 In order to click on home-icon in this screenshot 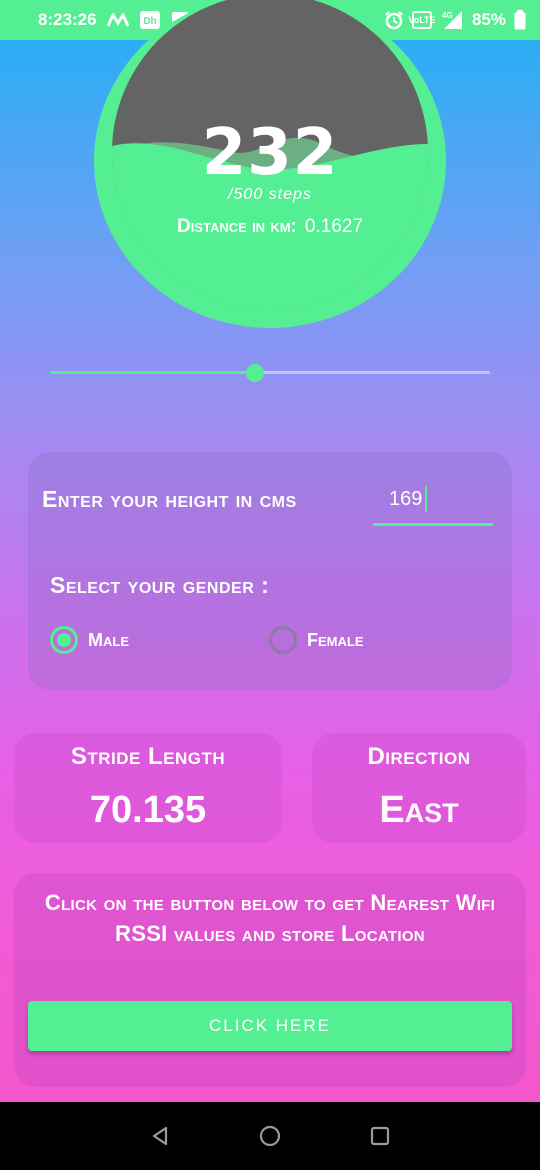, I will do `click(270, 1136)`.